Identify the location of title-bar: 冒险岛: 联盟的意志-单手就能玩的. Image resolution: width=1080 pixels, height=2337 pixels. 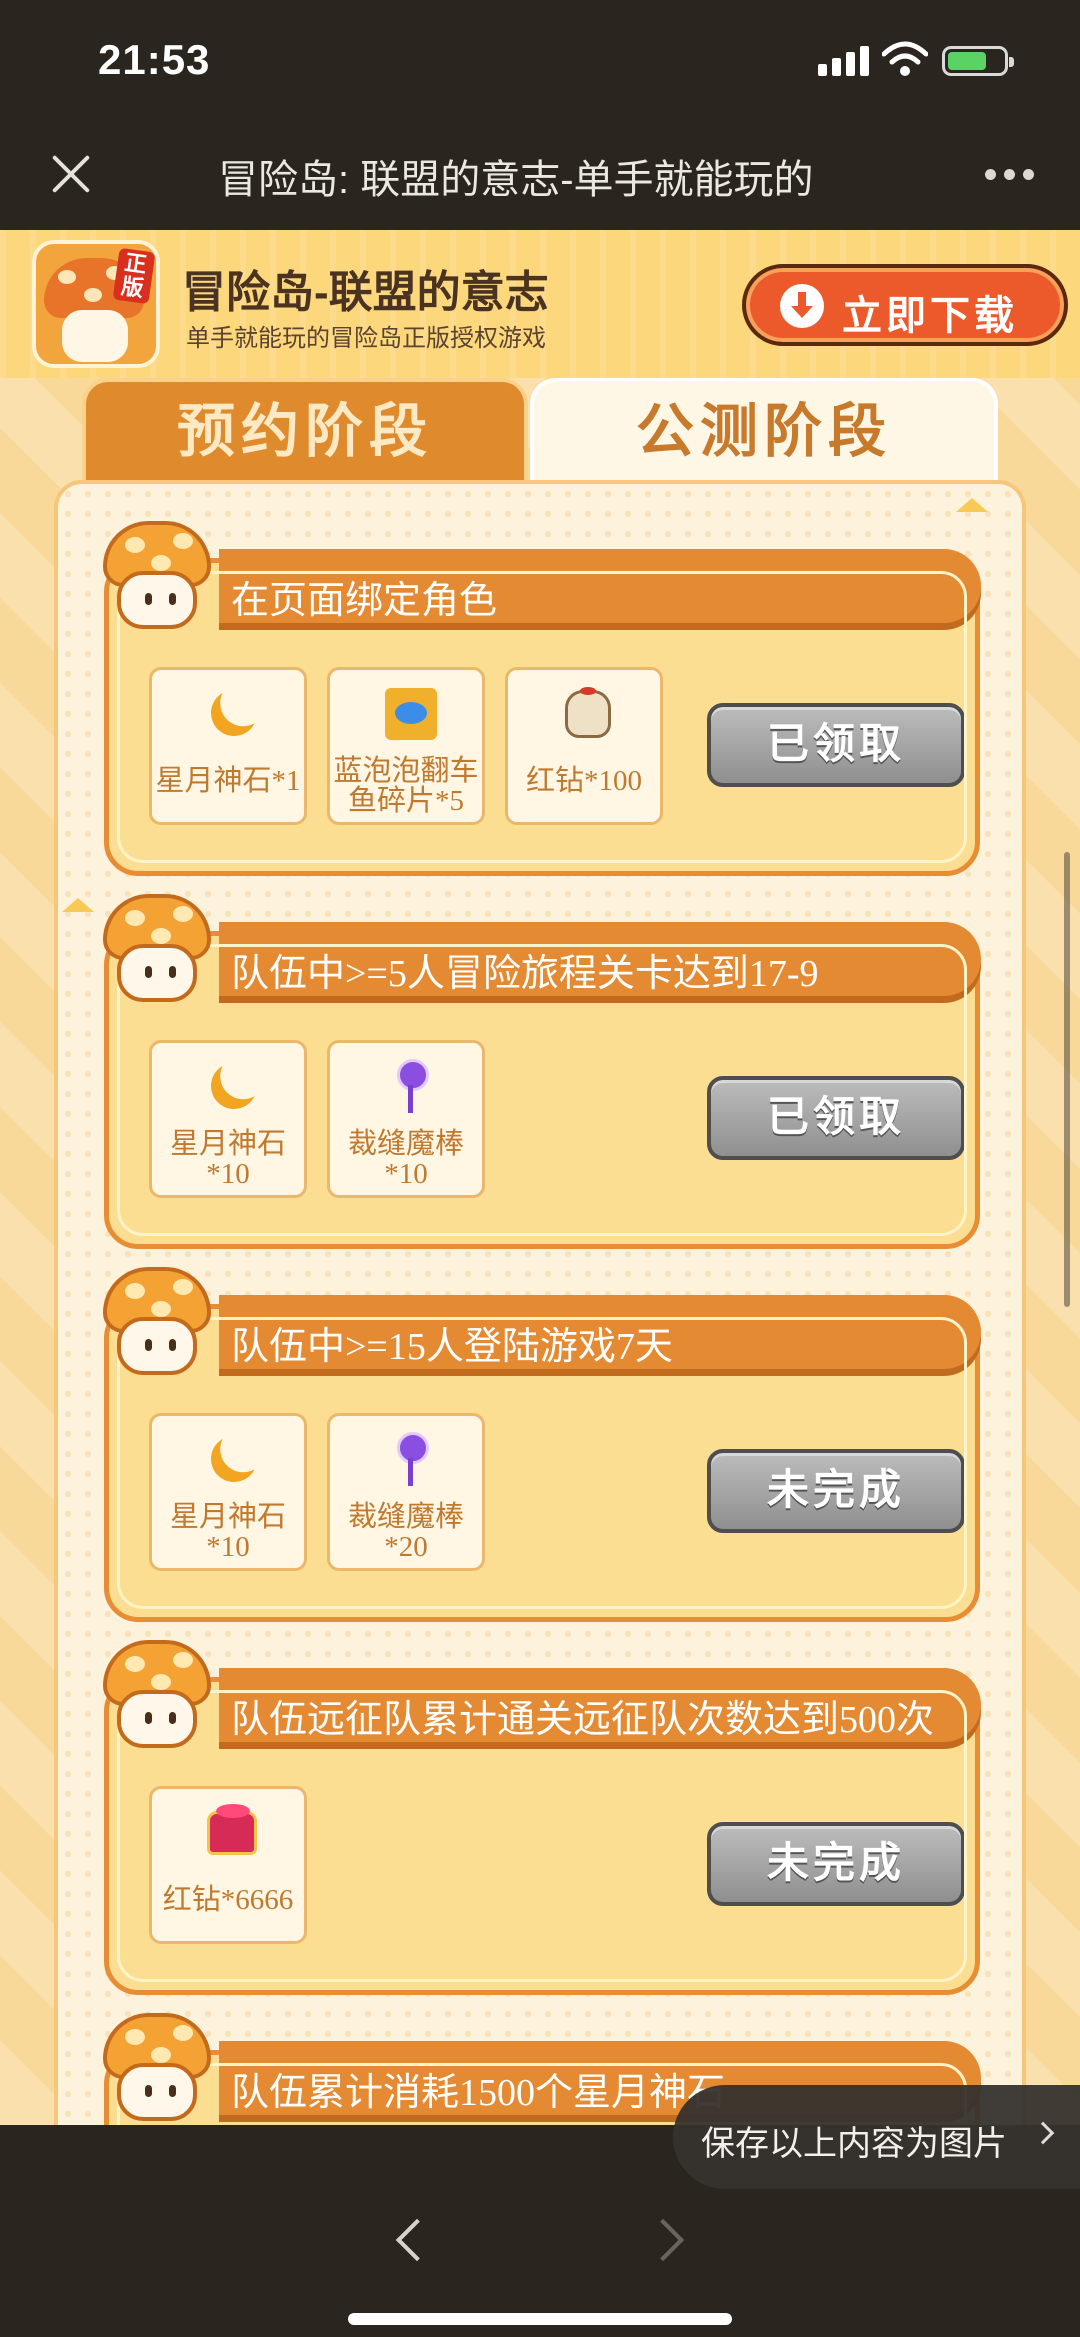
(540, 177).